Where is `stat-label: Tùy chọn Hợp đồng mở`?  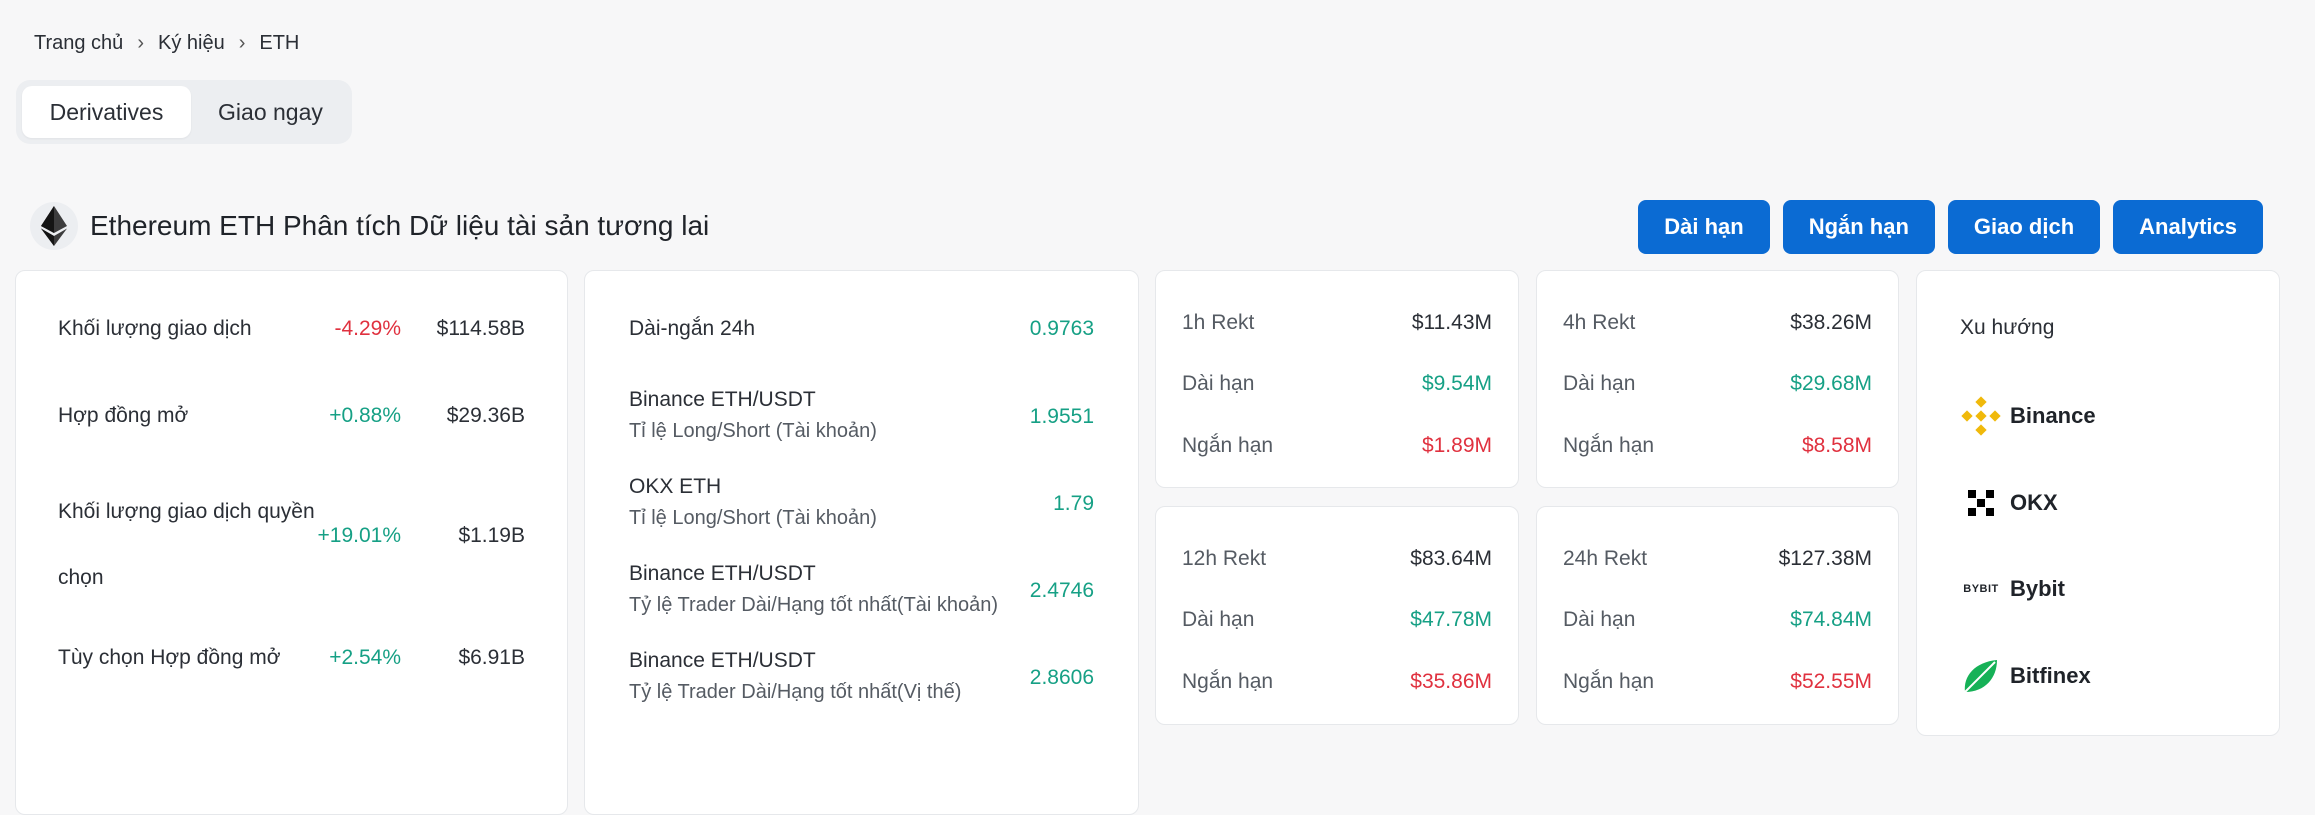
stat-label: Tùy chọn Hợp đồng mở is located at coordinates (169, 657).